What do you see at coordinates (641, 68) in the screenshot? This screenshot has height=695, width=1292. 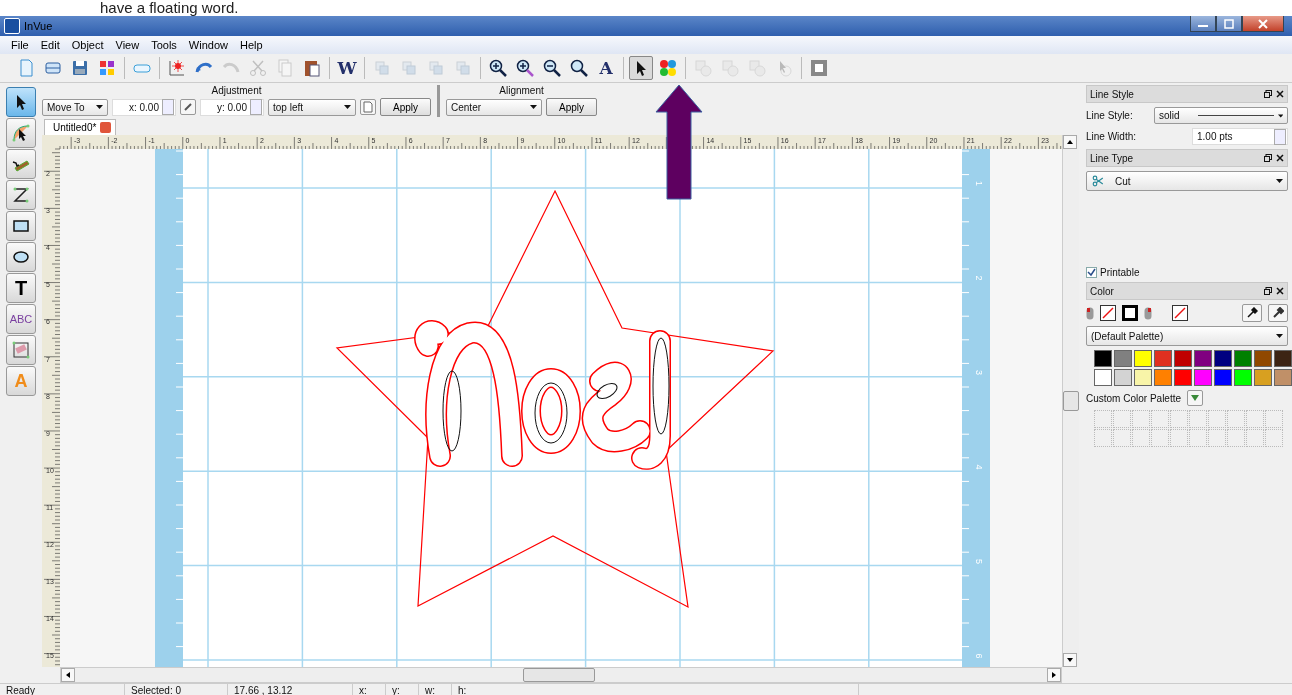 I see `toolbar-button` at bounding box center [641, 68].